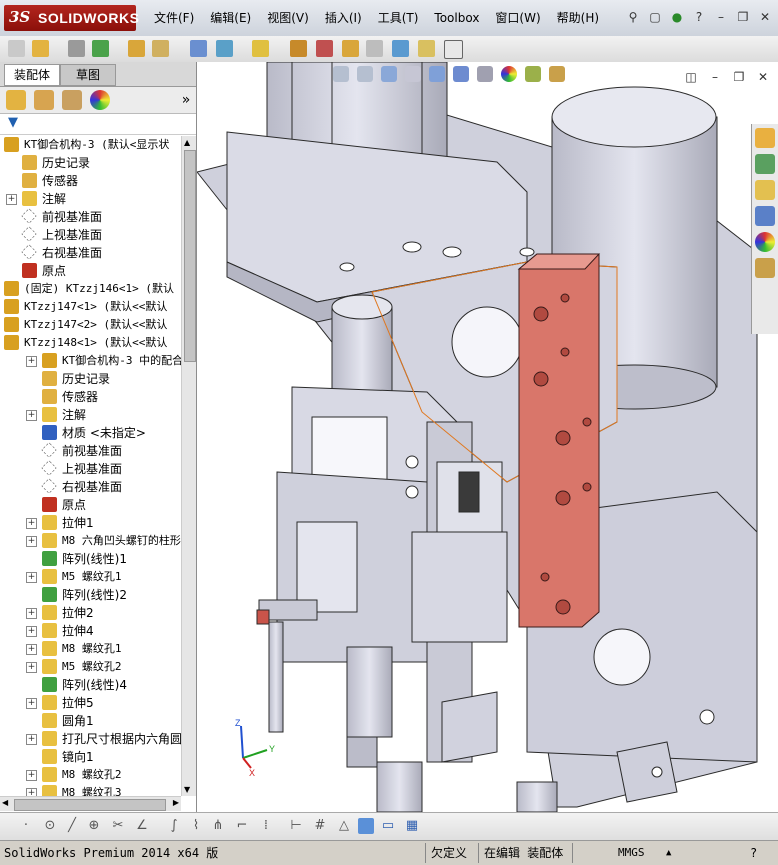  What do you see at coordinates (533, 74) in the screenshot?
I see `apply-scene-icon` at bounding box center [533, 74].